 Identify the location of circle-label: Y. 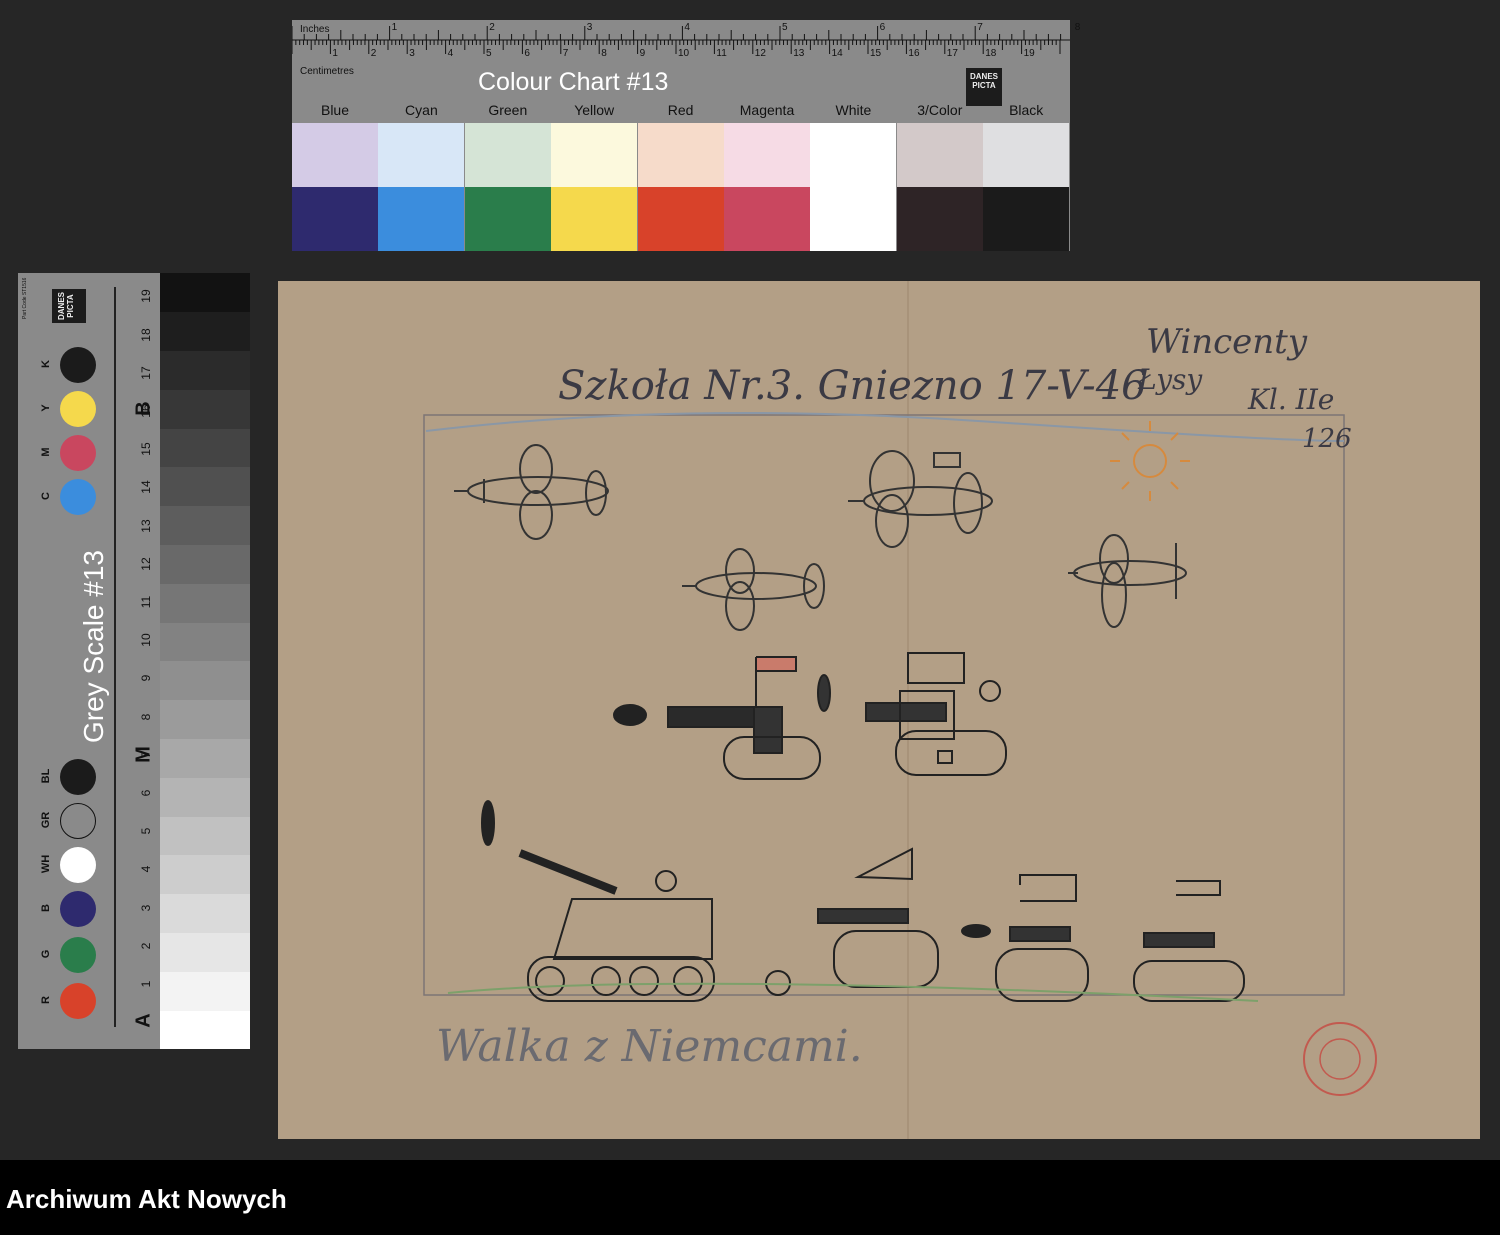
(46, 408).